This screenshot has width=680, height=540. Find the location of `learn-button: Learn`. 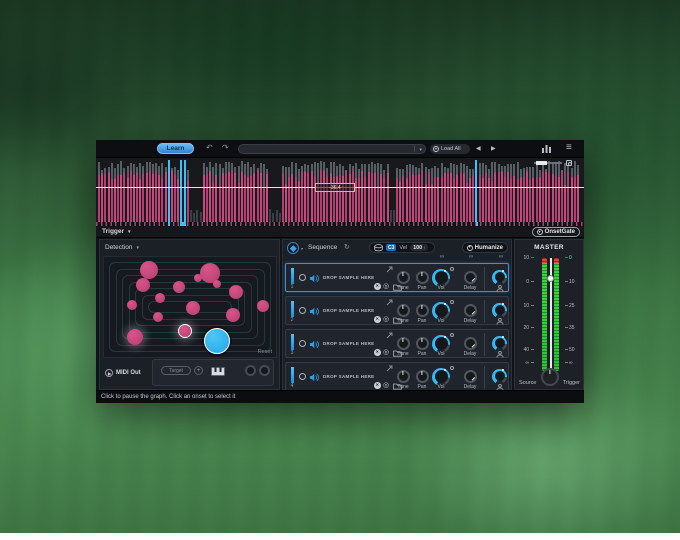

learn-button: Learn is located at coordinates (175, 148).